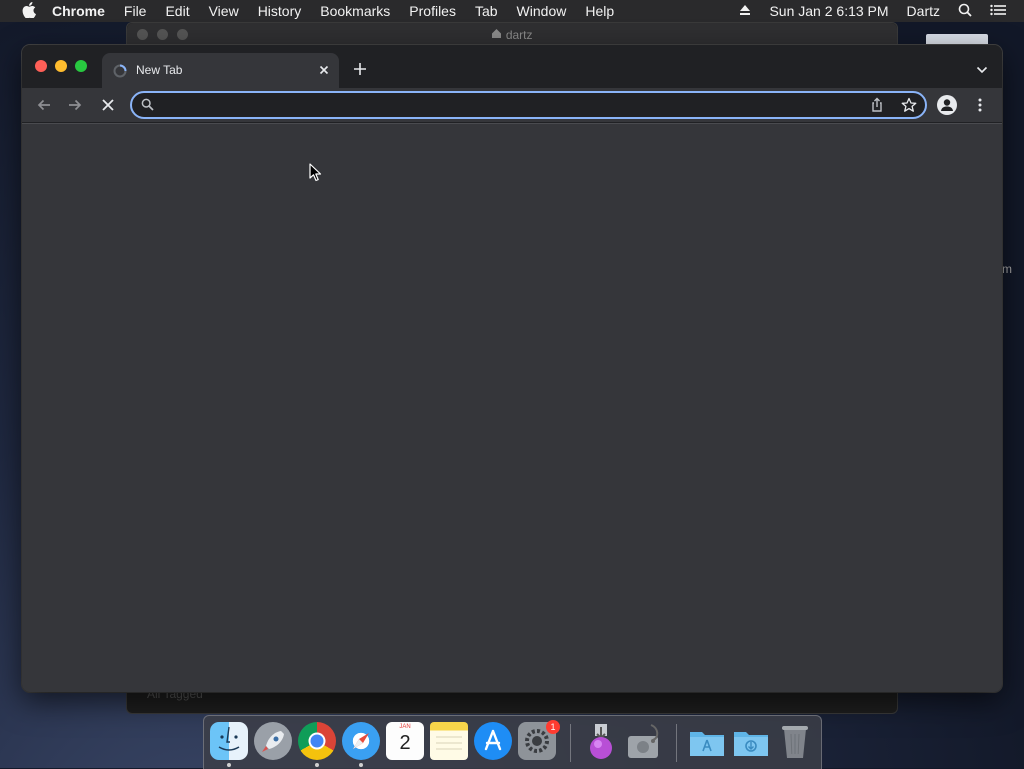 Image resolution: width=1024 pixels, height=769 pixels. Describe the element at coordinates (44, 105) in the screenshot. I see `back-arrow-icon` at that location.